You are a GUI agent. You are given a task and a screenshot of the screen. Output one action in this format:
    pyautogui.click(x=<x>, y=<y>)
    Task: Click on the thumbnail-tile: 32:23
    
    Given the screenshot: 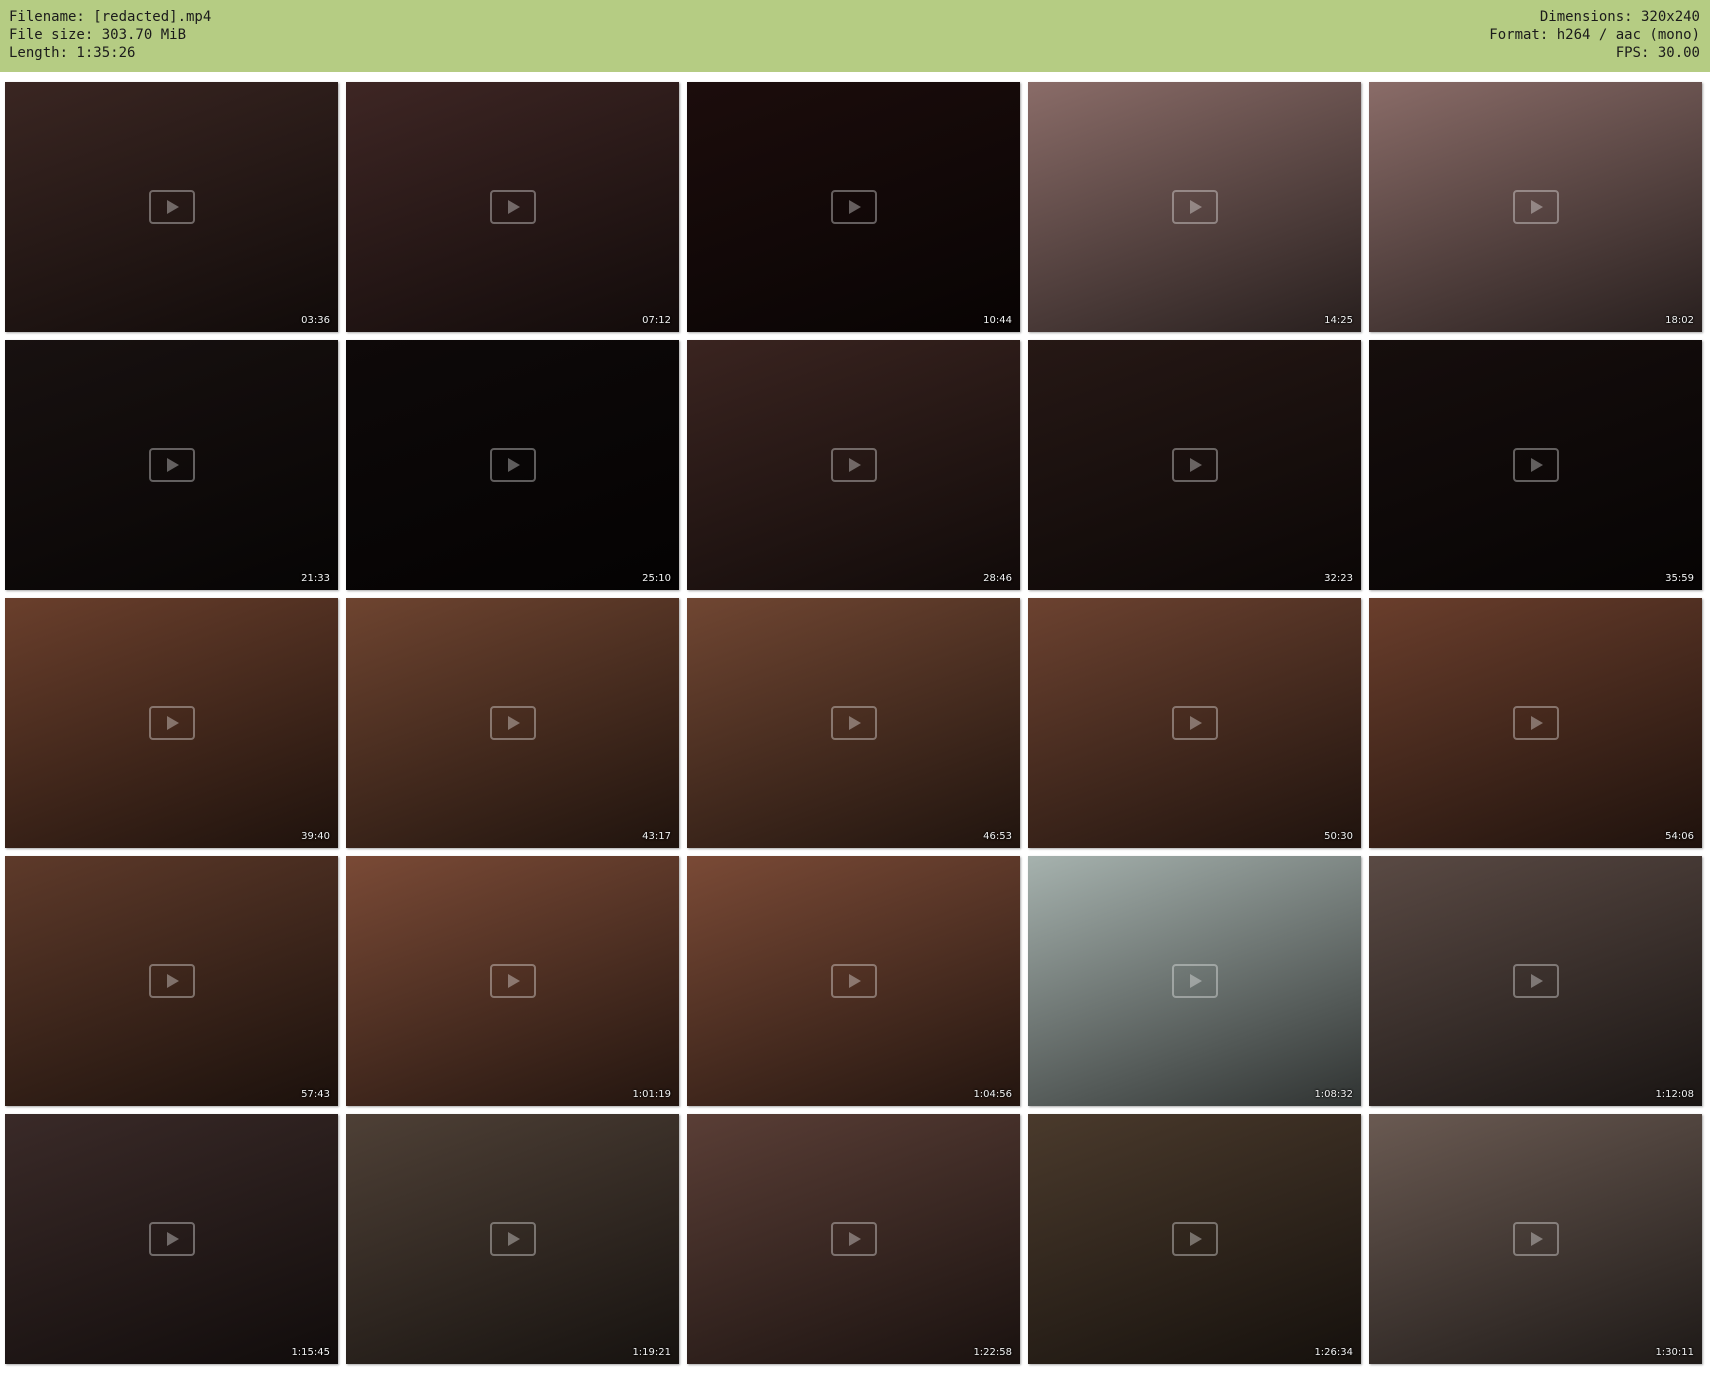 What is the action you would take?
    pyautogui.click(x=1194, y=465)
    